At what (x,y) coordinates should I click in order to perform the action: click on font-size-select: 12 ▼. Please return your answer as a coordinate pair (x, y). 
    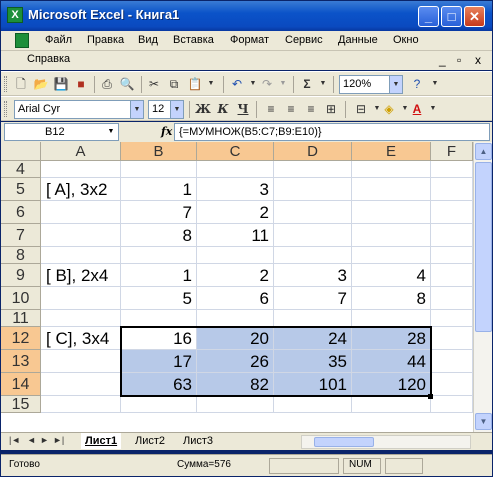
    Looking at the image, I should click on (166, 109).